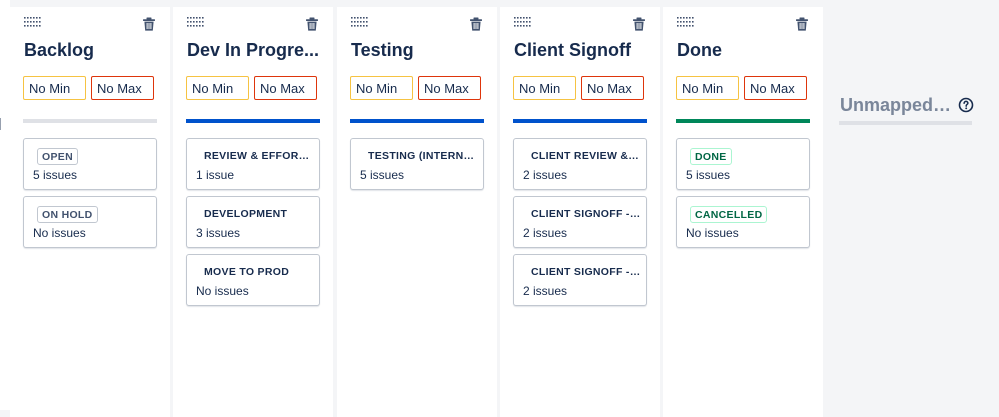 The width and height of the screenshot is (999, 417). What do you see at coordinates (247, 271) in the screenshot?
I see `status-lozenge: MOVE TO PROD` at bounding box center [247, 271].